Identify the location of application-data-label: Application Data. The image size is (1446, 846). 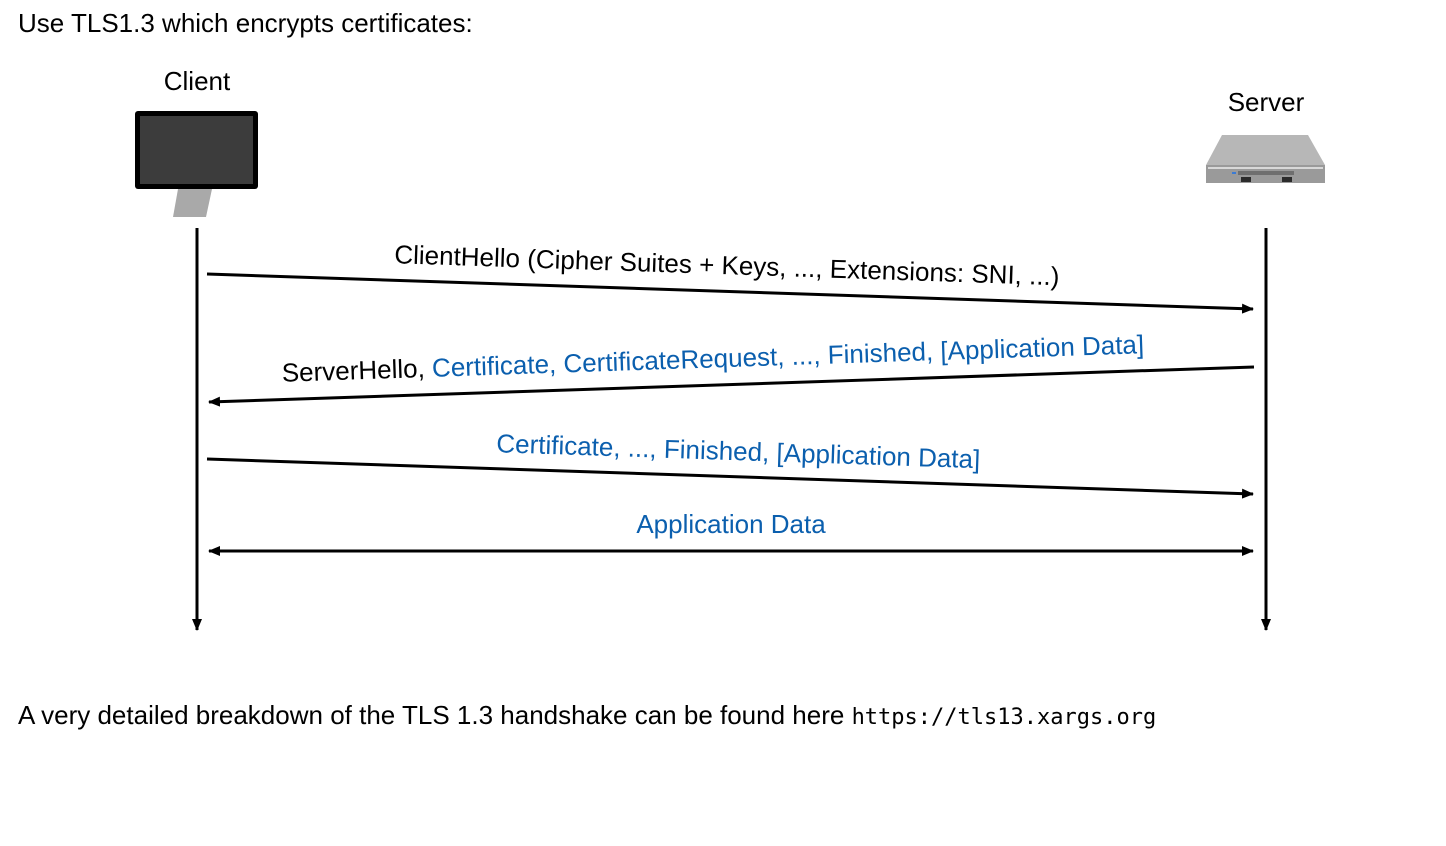
(731, 524).